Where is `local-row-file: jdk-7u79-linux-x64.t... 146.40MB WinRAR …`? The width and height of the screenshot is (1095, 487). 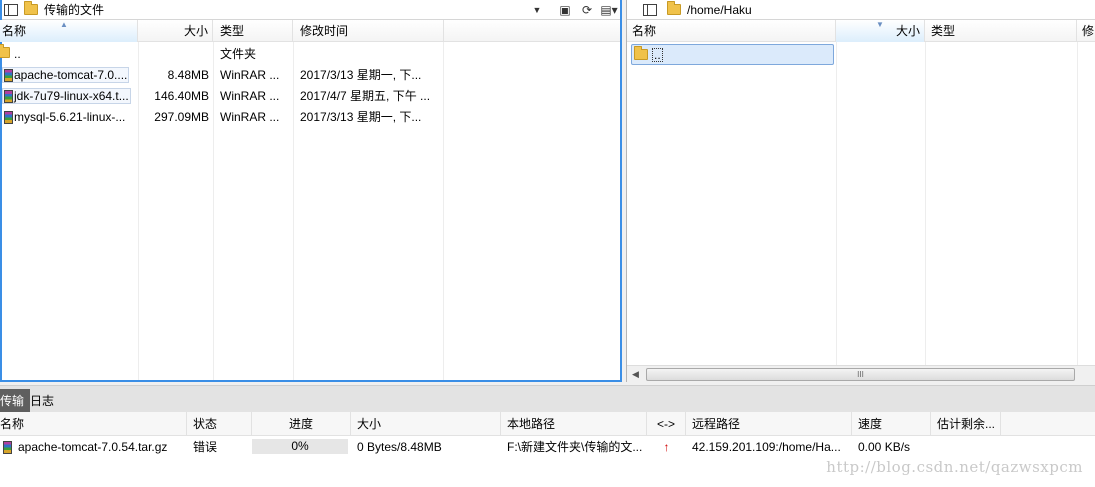 local-row-file: jdk-7u79-linux-x64.t... 146.40MB WinRAR … is located at coordinates (311, 96).